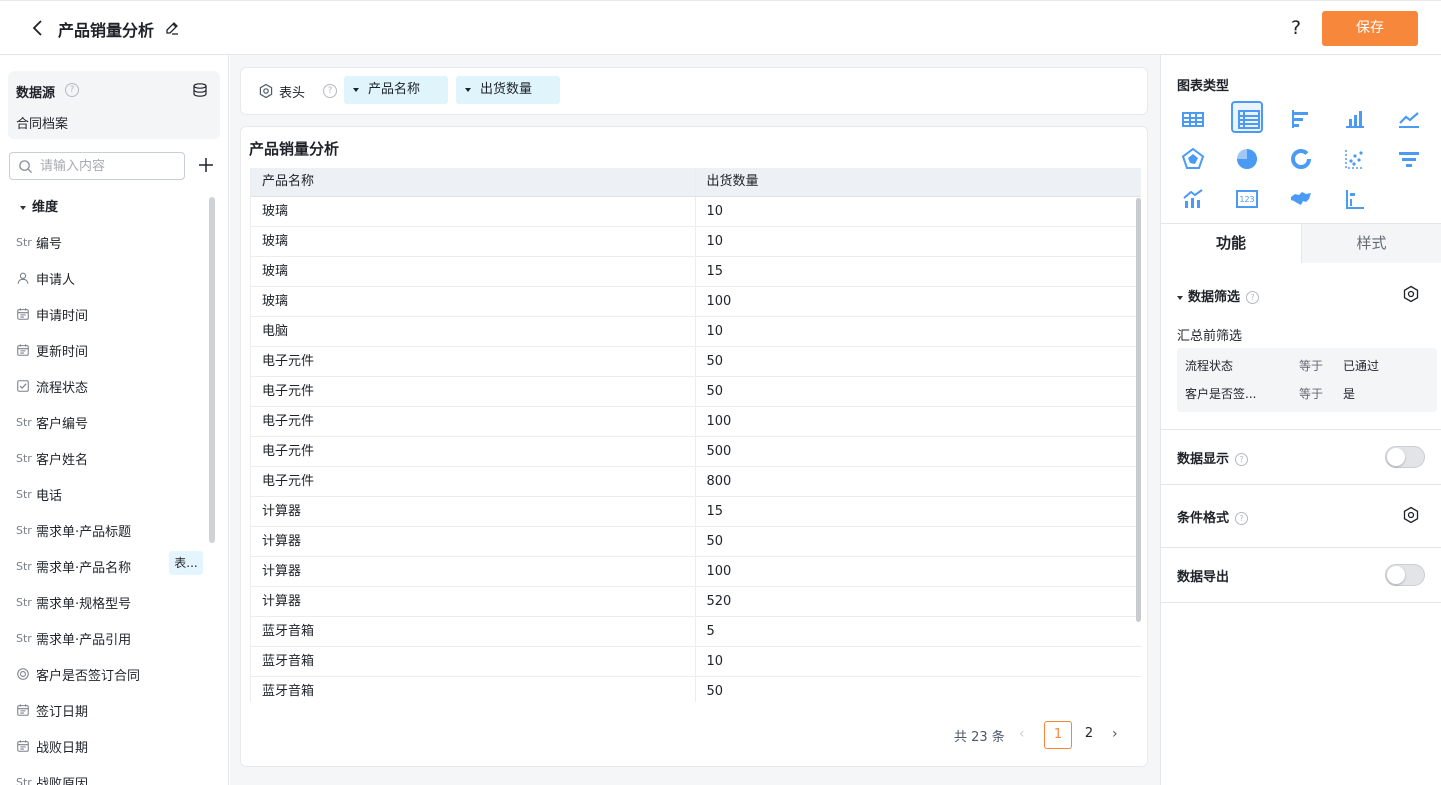 This screenshot has width=1441, height=785. I want to click on table-row: 电脑 10, so click(696, 332).